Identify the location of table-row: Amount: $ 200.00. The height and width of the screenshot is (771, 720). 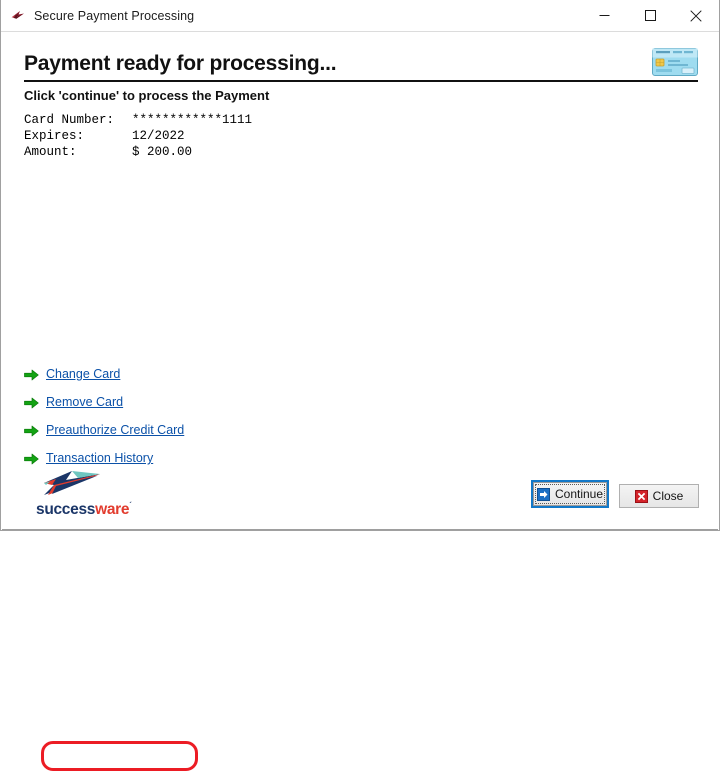
(138, 153).